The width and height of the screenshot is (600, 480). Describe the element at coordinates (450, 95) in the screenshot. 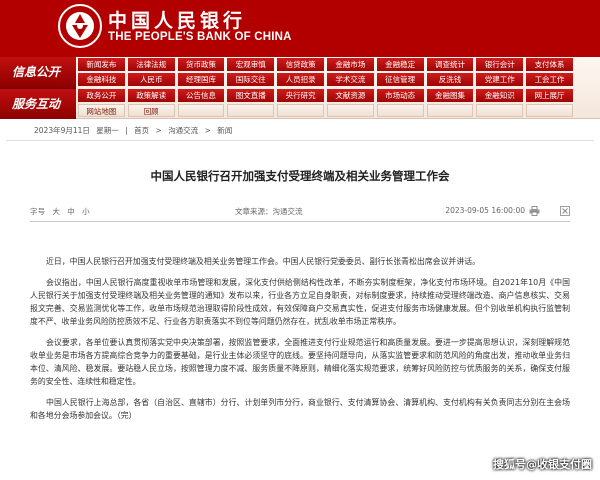

I see `nav-item: 金融图集` at that location.